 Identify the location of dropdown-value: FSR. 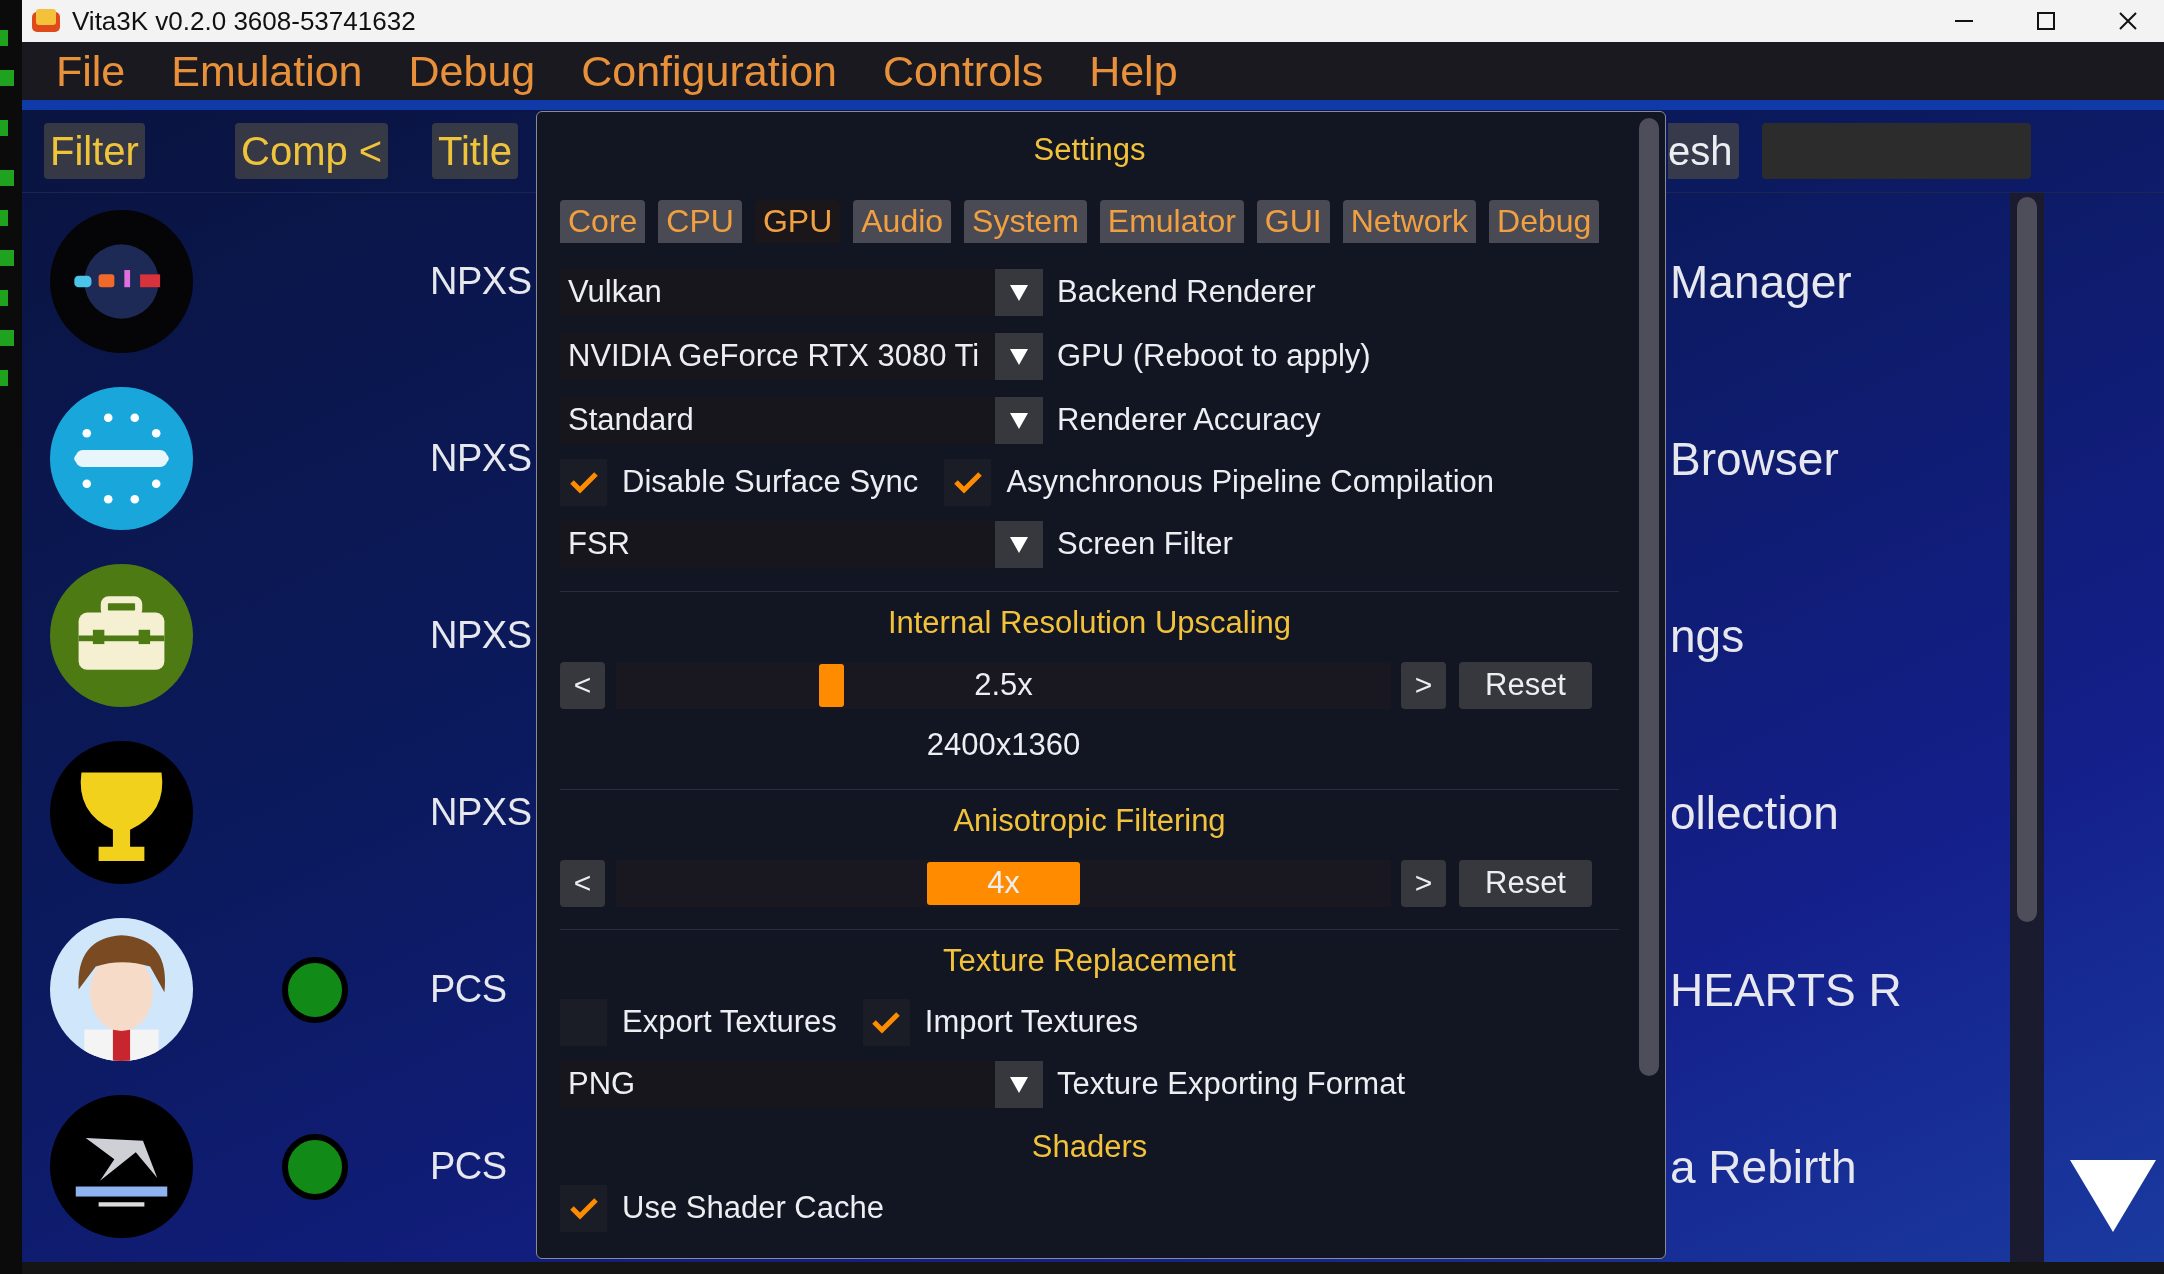
(599, 544).